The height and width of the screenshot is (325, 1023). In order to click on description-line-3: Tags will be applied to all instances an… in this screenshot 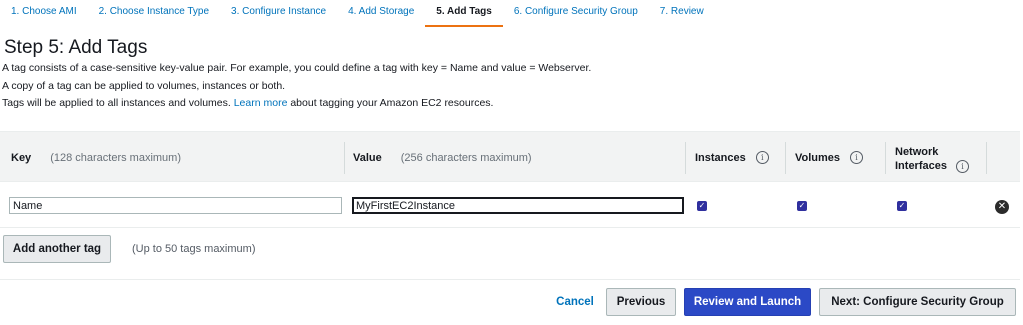, I will do `click(247, 103)`.